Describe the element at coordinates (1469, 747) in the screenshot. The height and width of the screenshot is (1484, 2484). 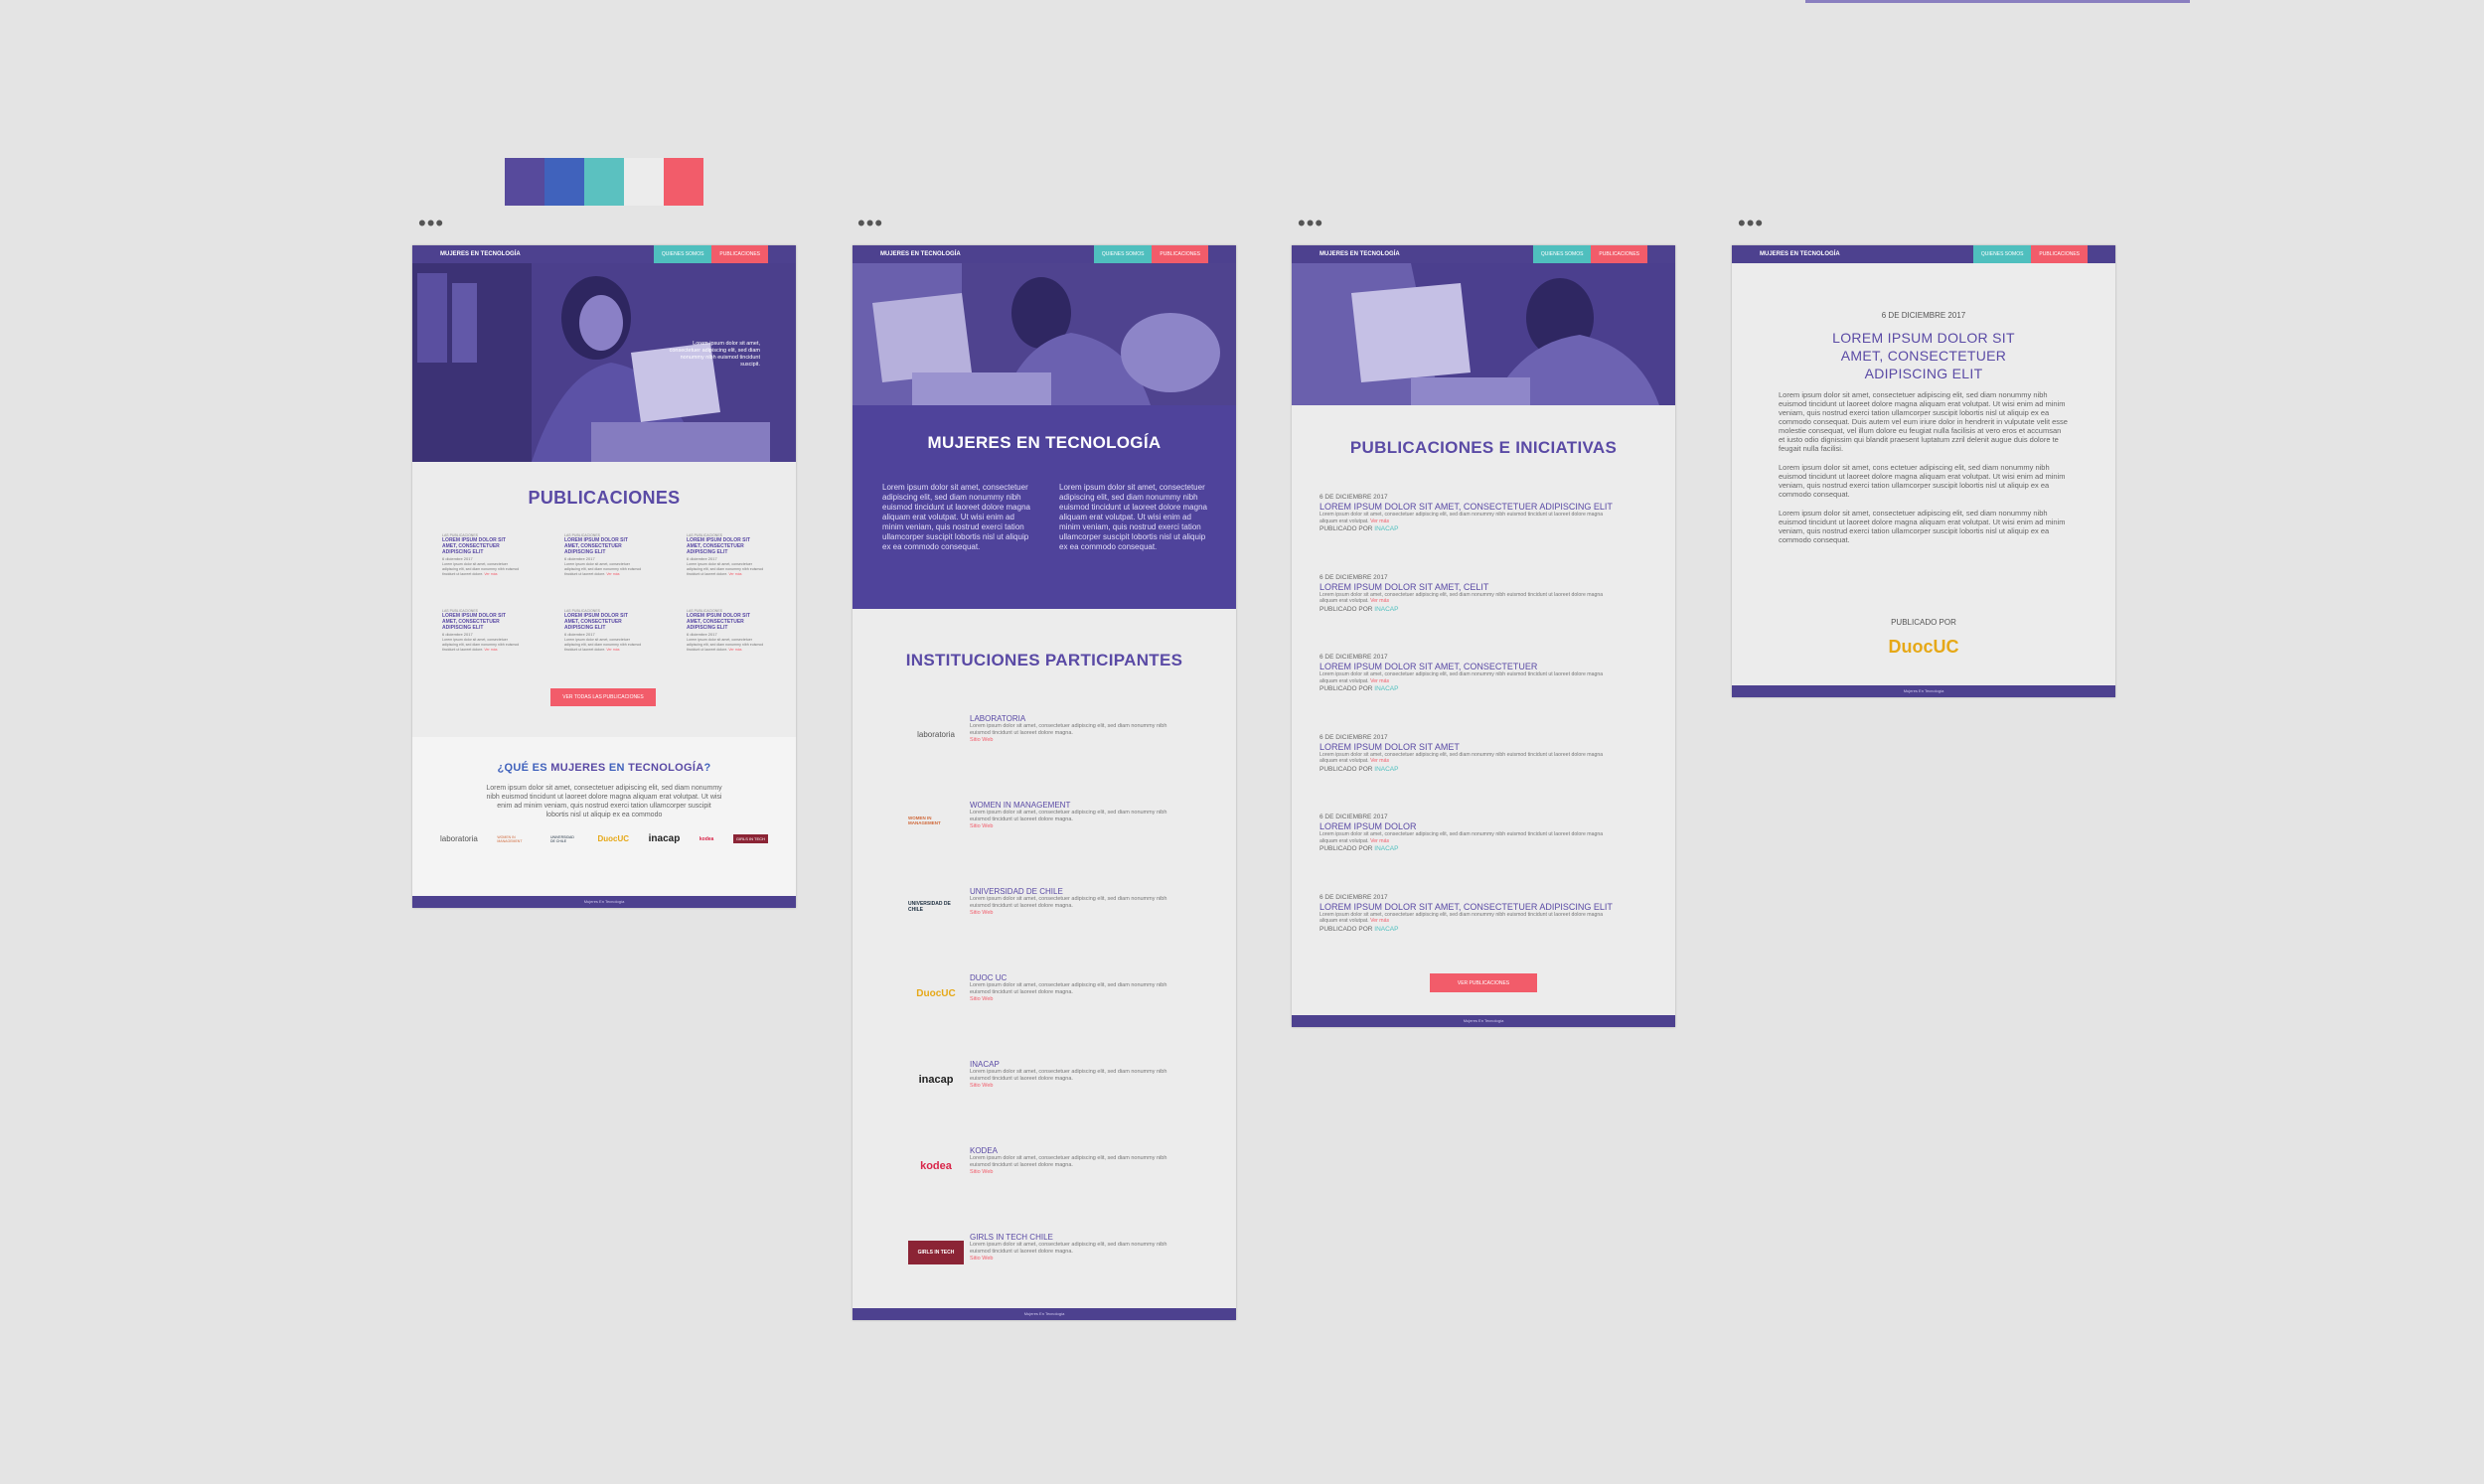
I see `pub-title: LOREM IPSUM DOLOR SIT AMET` at that location.